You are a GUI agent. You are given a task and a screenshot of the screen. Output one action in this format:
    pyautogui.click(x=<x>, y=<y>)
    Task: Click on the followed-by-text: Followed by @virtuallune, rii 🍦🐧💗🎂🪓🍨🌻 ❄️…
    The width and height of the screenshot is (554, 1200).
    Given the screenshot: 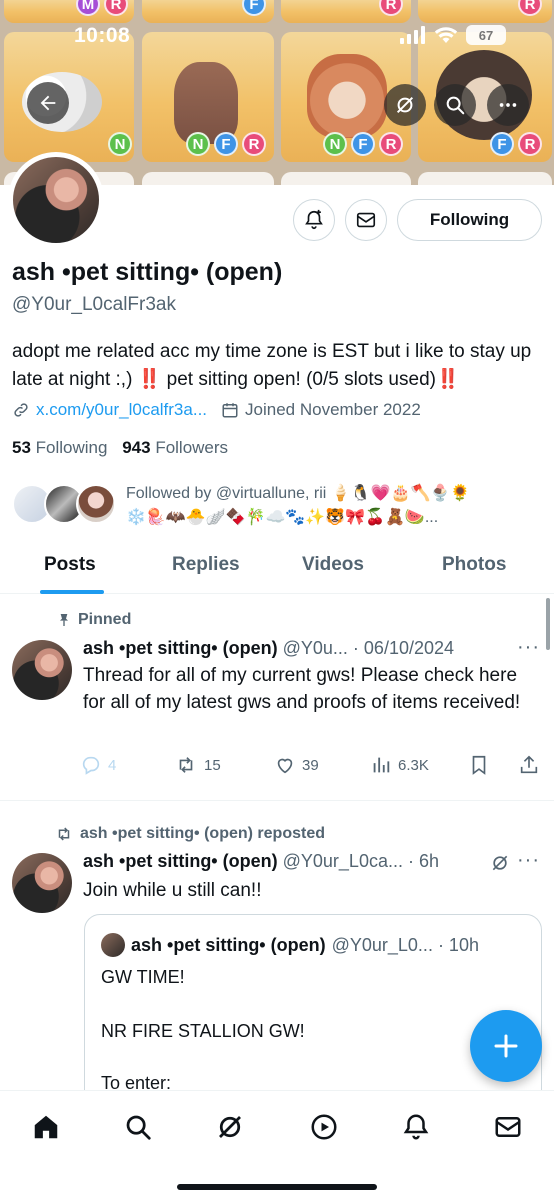 What is the action you would take?
    pyautogui.click(x=336, y=506)
    